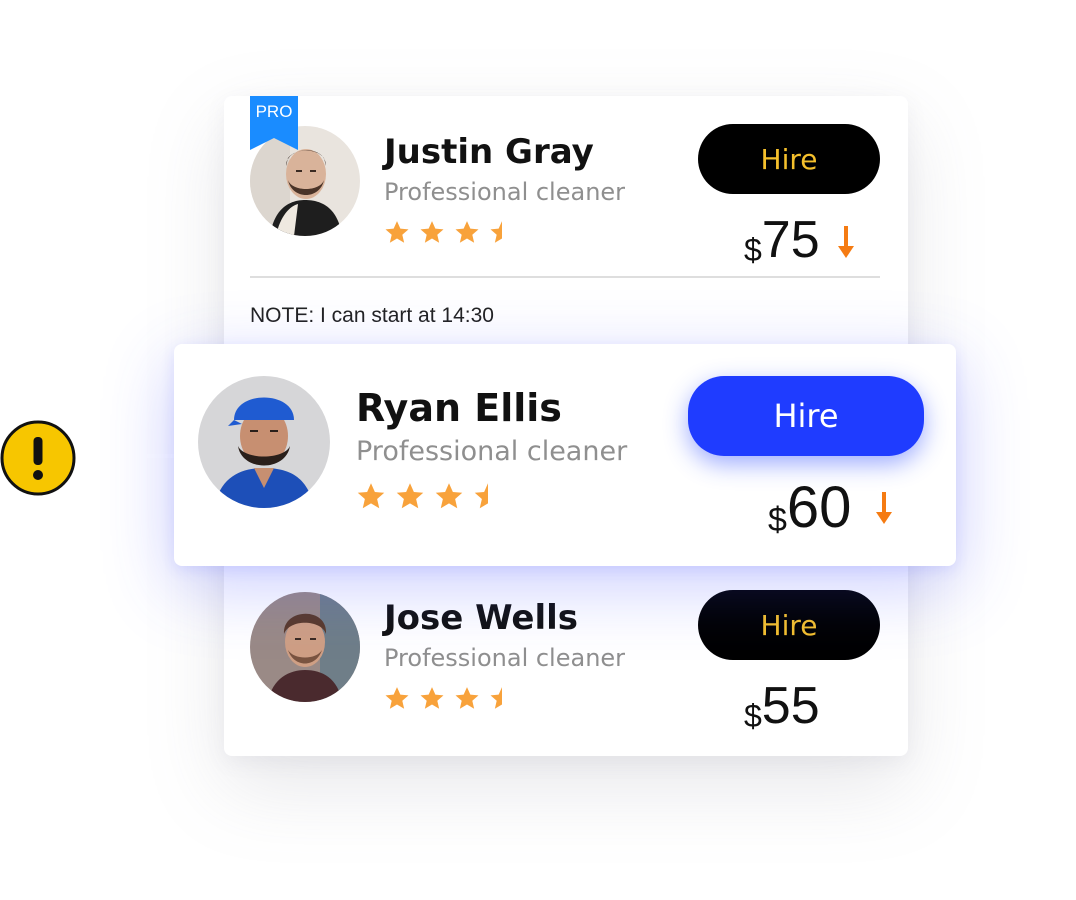  Describe the element at coordinates (790, 240) in the screenshot. I see `price-value: 75` at that location.